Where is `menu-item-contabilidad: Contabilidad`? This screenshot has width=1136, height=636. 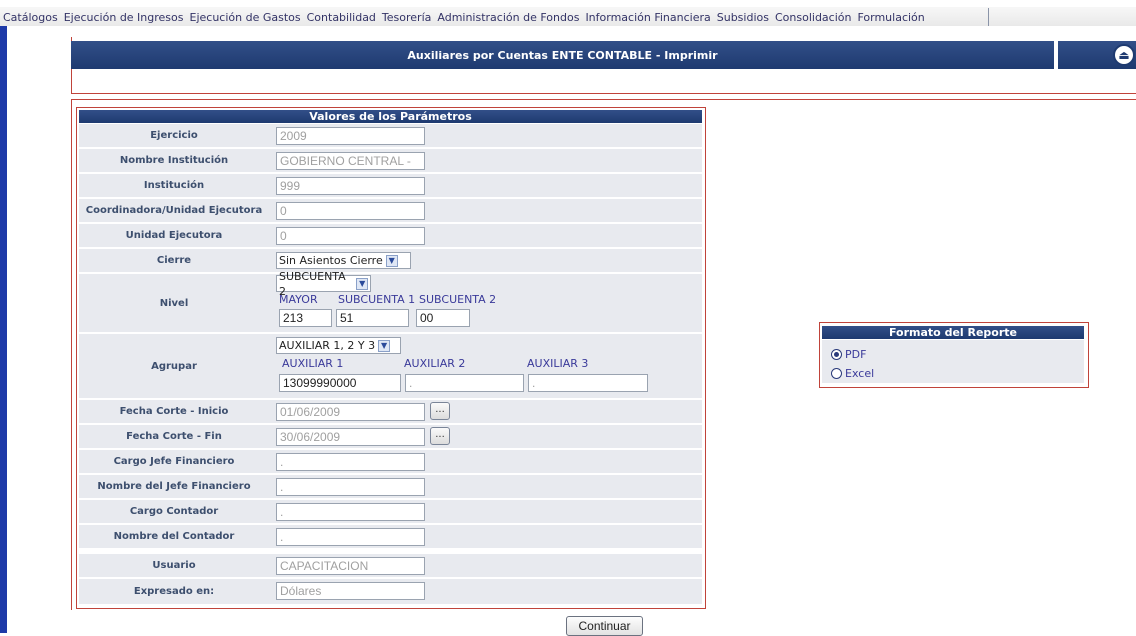 menu-item-contabilidad: Contabilidad is located at coordinates (341, 17).